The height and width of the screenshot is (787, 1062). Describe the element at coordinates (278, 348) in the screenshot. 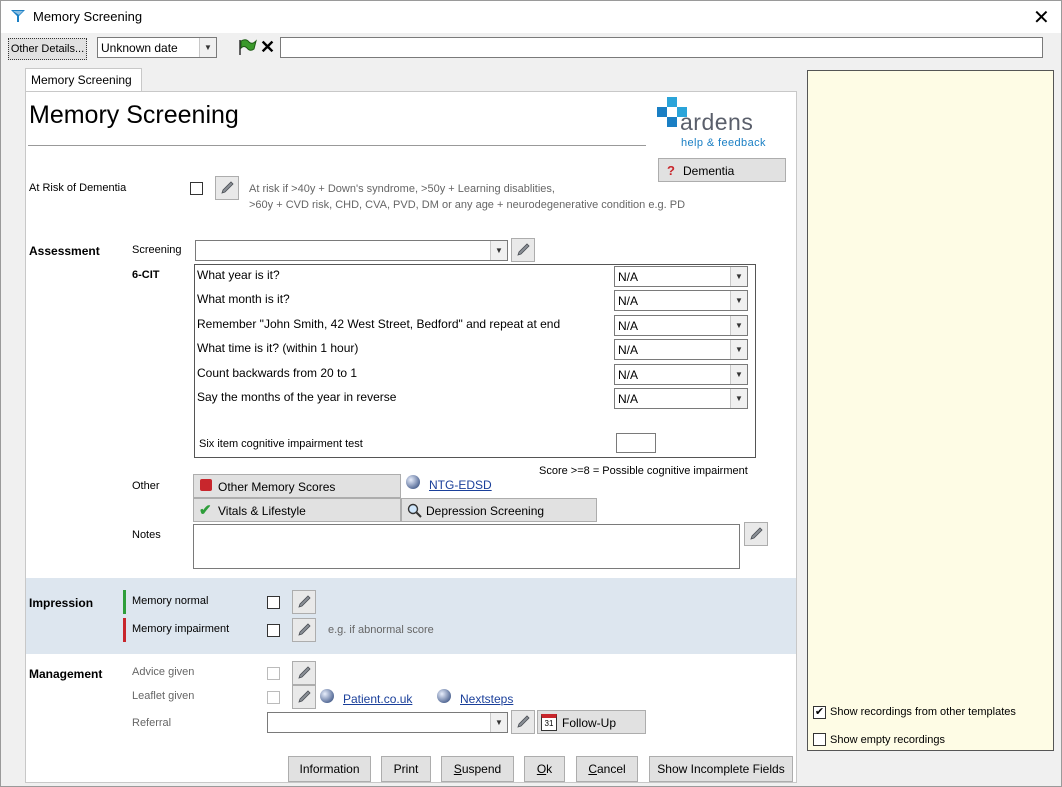

I see `cit-question: What time is it? (within 1 hour)` at that location.